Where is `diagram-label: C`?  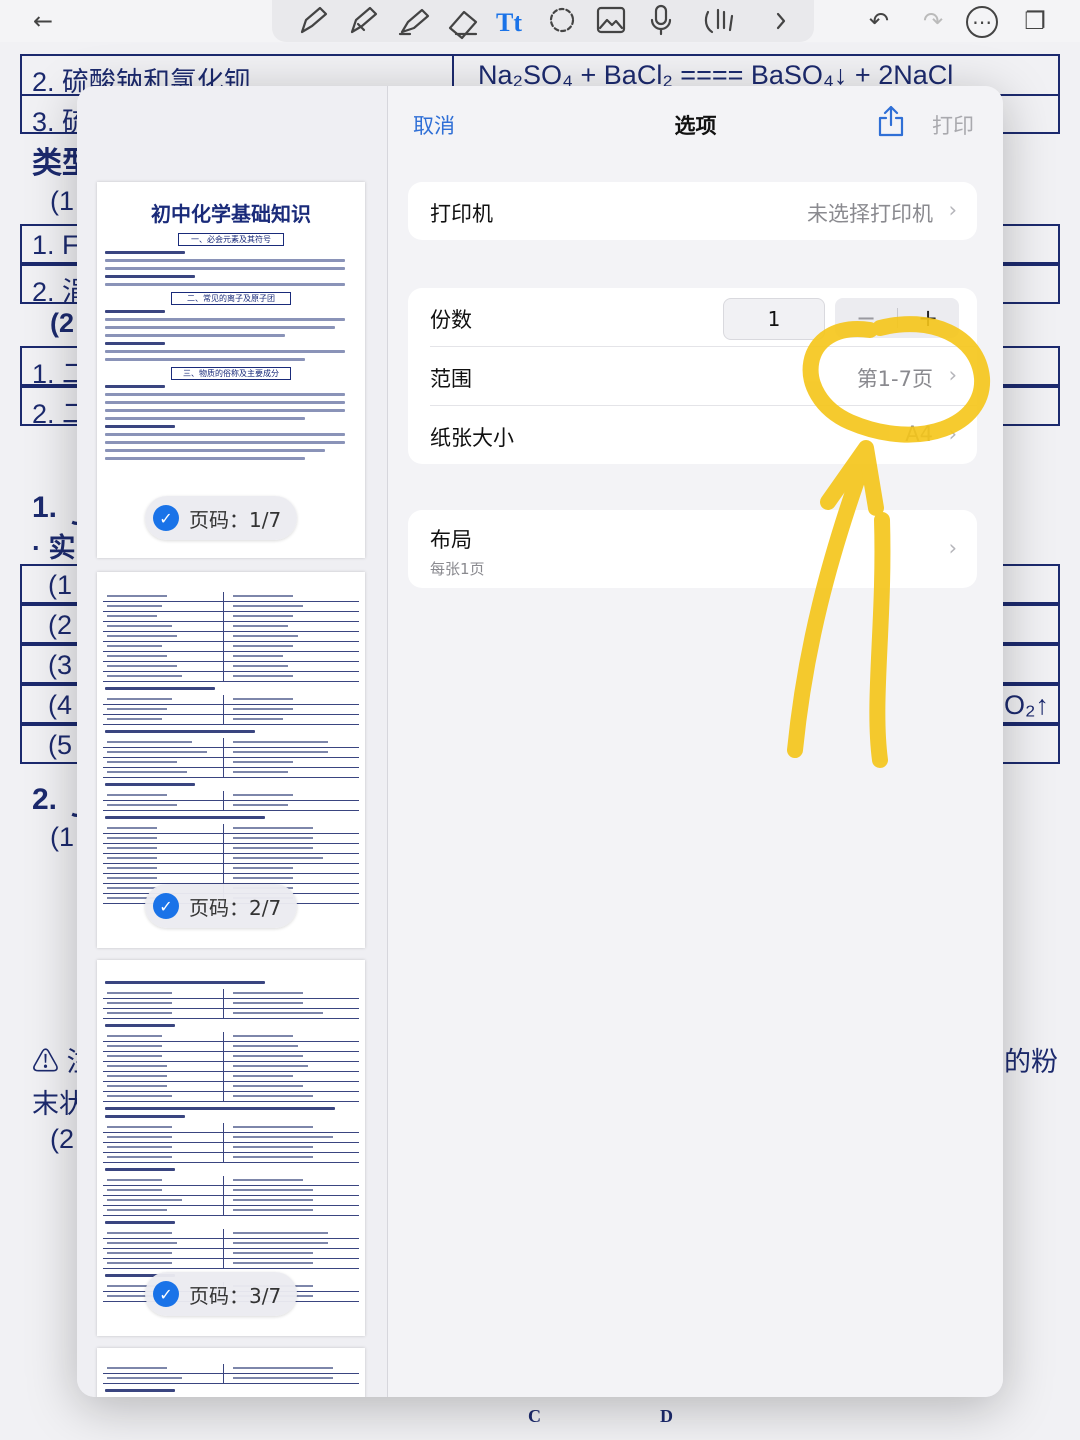 diagram-label: C is located at coordinates (534, 1416).